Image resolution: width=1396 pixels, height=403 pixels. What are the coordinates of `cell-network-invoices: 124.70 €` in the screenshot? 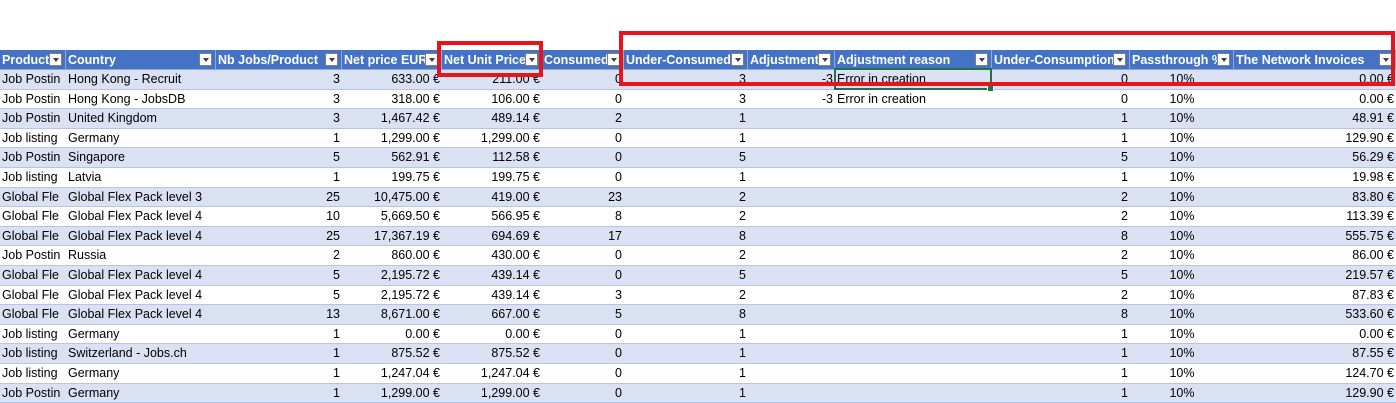 It's located at (1315, 373).